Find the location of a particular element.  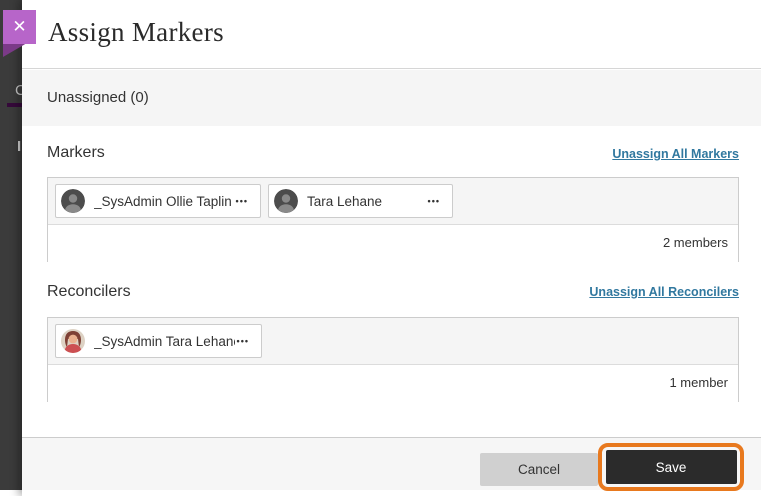

cancel-button: Cancel is located at coordinates (539, 469).